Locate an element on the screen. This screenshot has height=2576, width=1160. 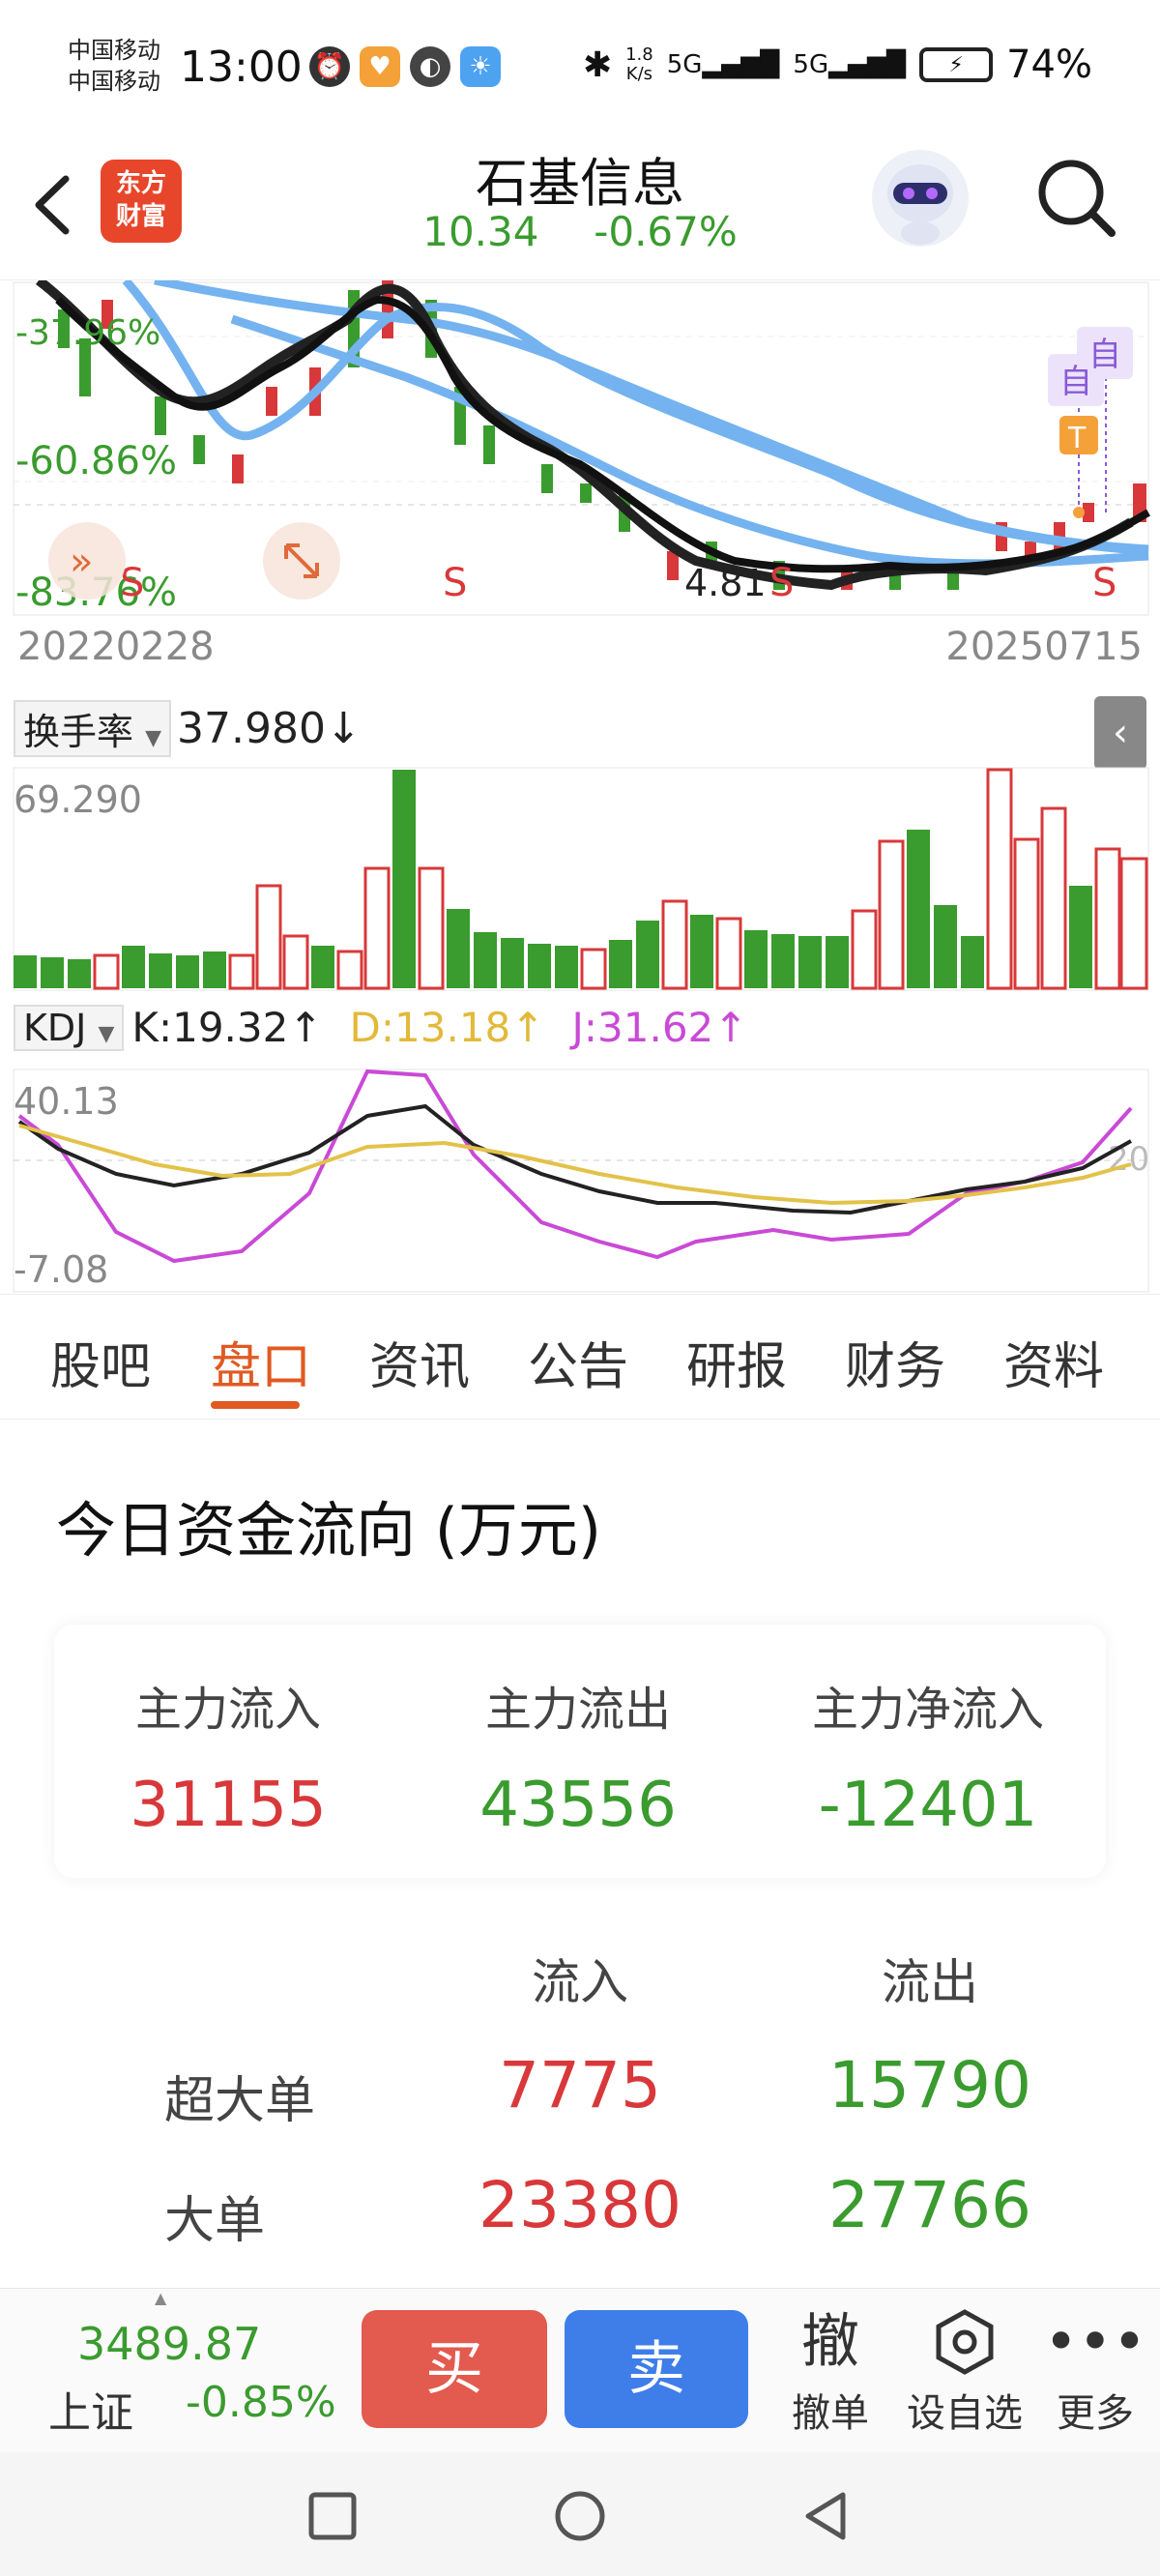
main-flow-summary-card: 主力流入 31155 主力流出 43556 主力净流入 -12401 is located at coordinates (580, 1751).